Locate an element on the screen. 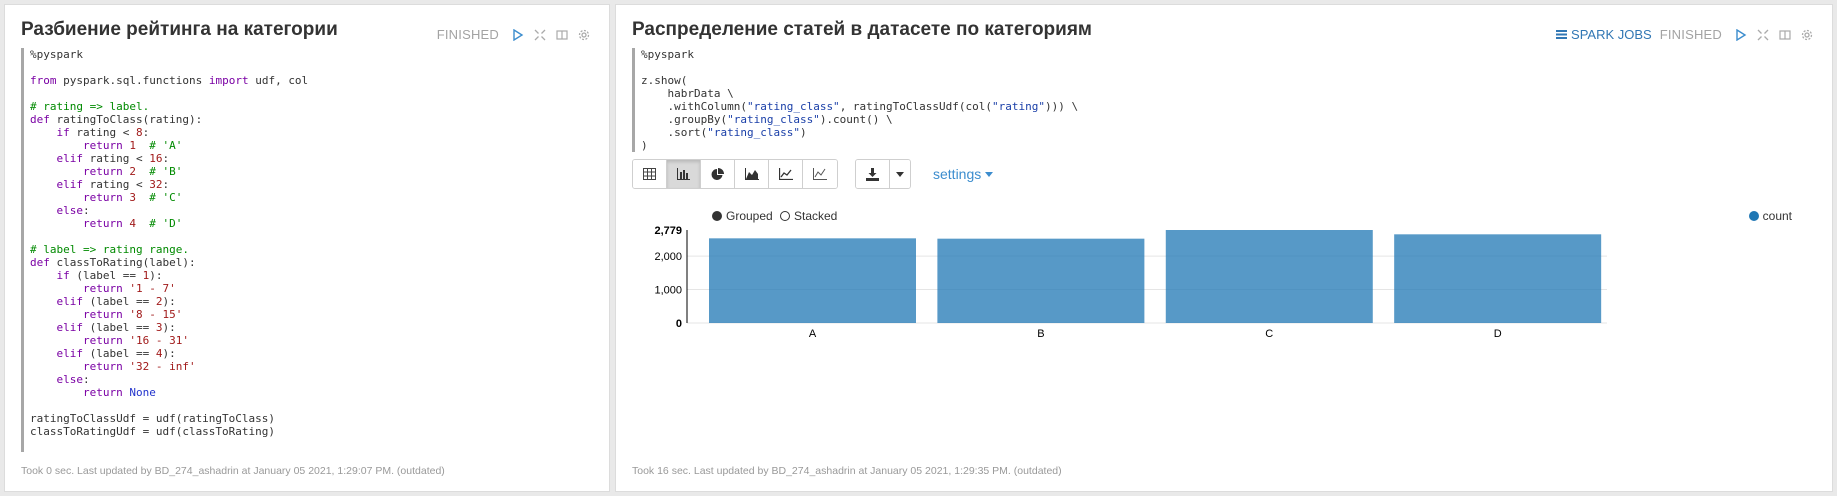 Image resolution: width=1837 pixels, height=496 pixels. bar-chart-icon is located at coordinates (683, 174).